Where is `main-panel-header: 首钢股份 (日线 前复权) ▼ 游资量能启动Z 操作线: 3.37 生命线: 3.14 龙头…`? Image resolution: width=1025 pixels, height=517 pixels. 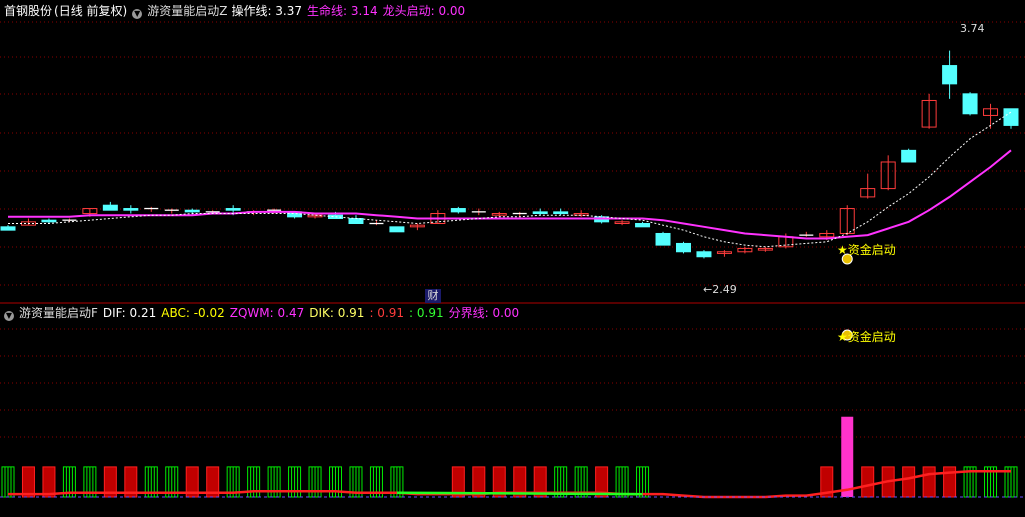 main-panel-header: 首钢股份 (日线 前复权) ▼ 游资量能启动Z 操作线: 3.37 生命线: 3.14 龙头… is located at coordinates (237, 11).